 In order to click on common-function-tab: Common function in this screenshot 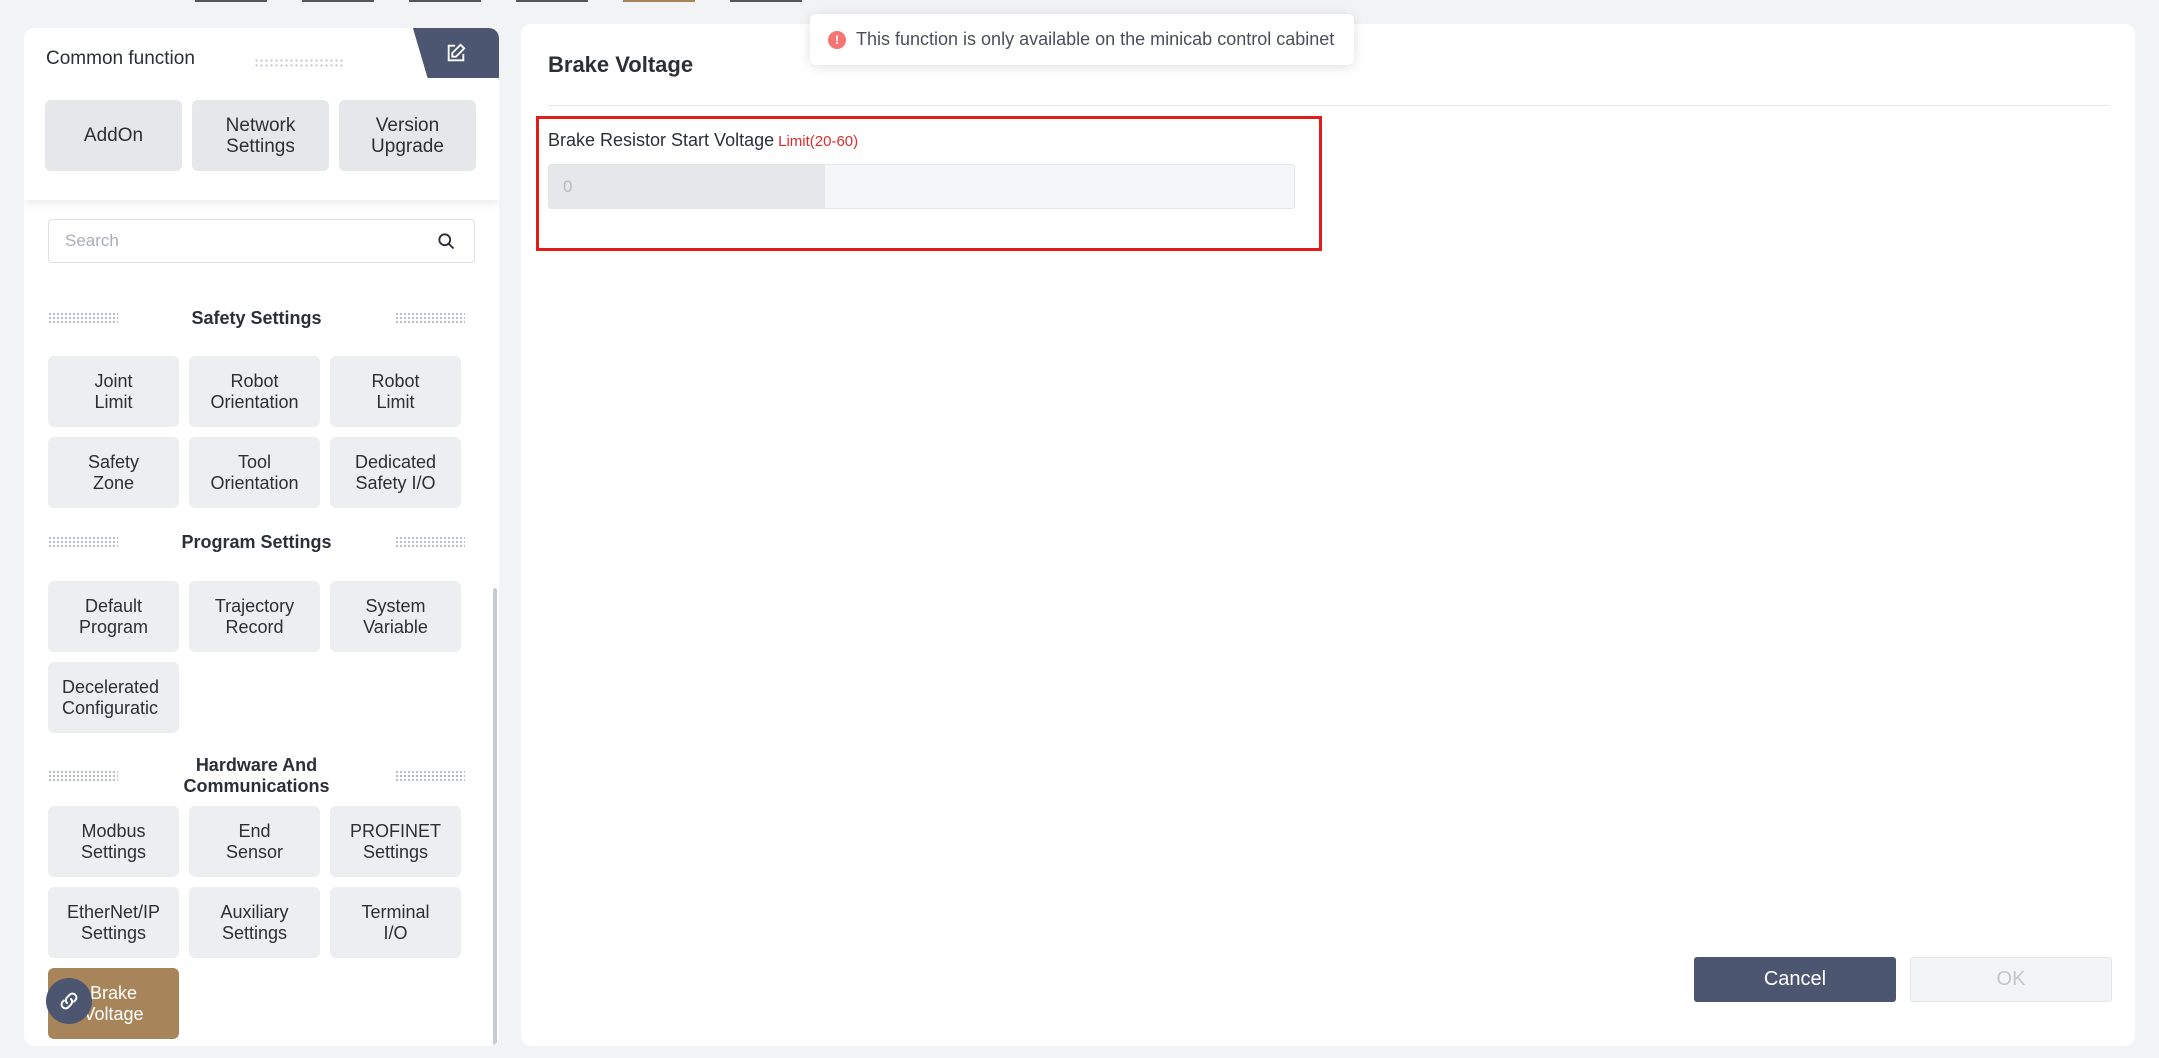, I will do `click(221, 54)`.